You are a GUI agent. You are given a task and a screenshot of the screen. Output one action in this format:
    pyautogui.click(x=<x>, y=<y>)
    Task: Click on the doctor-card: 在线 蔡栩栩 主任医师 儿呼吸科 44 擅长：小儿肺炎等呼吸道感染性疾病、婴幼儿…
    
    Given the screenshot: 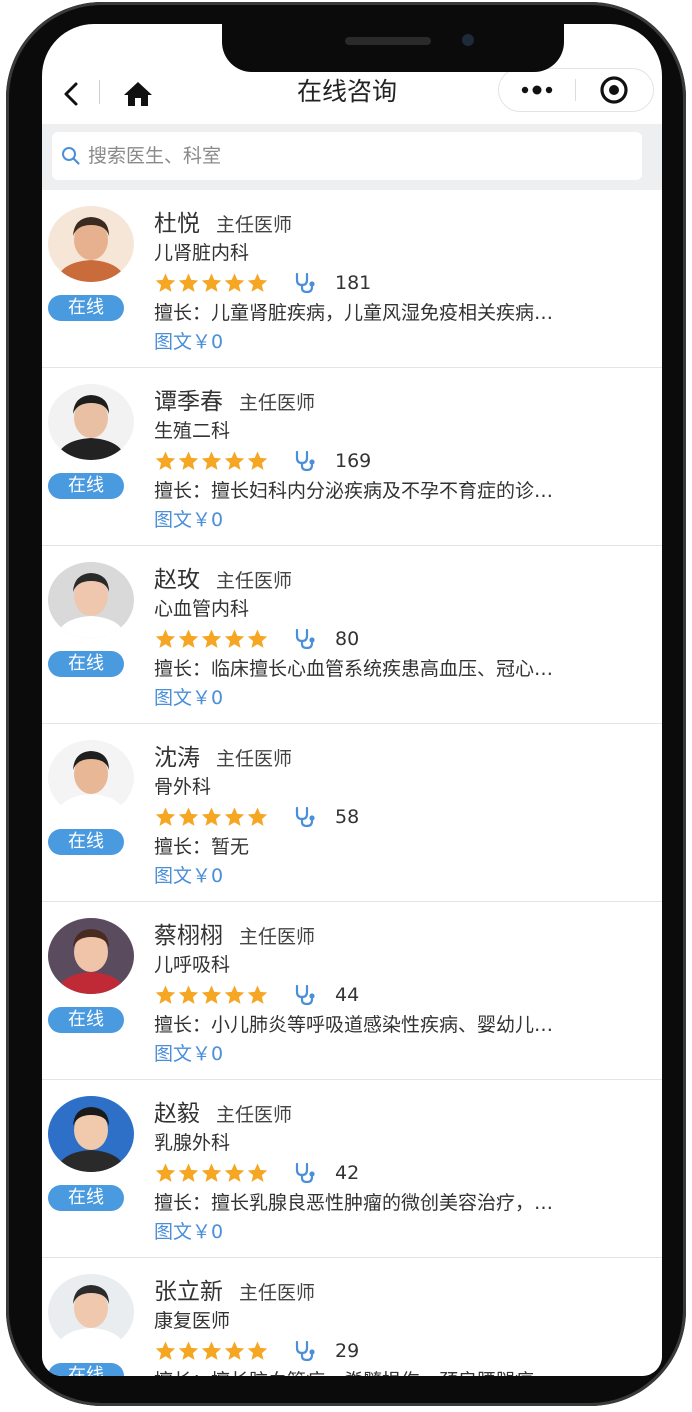 What is the action you would take?
    pyautogui.click(x=352, y=991)
    